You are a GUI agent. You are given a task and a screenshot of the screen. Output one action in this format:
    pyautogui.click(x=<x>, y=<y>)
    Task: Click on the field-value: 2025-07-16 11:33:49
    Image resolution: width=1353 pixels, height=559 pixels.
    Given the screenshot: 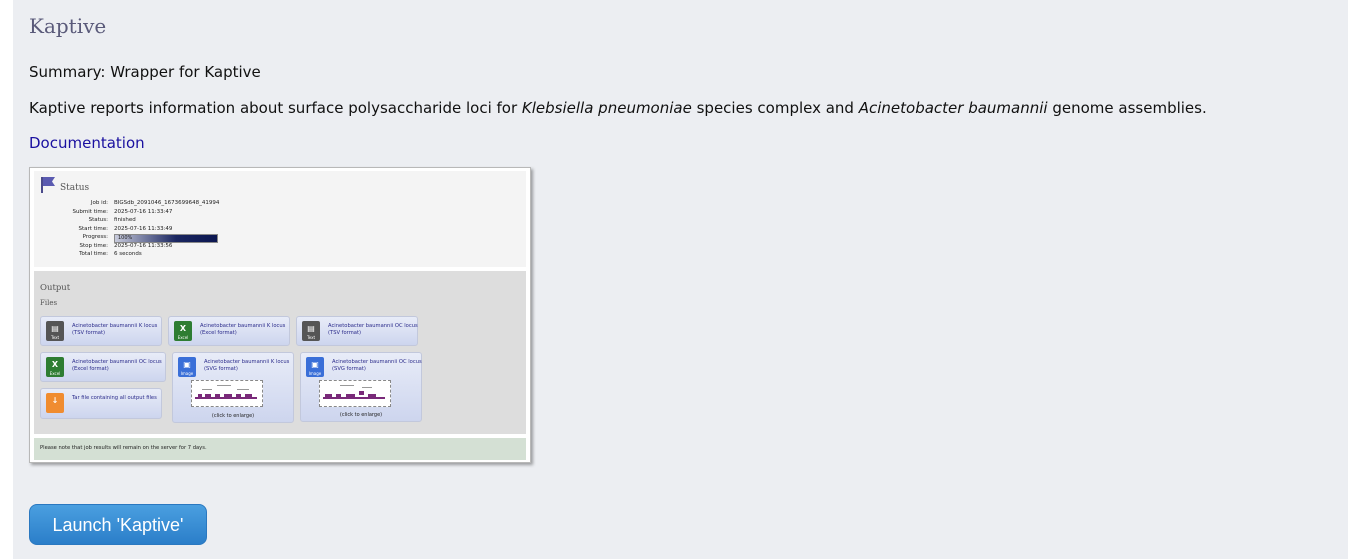 What is the action you would take?
    pyautogui.click(x=143, y=228)
    